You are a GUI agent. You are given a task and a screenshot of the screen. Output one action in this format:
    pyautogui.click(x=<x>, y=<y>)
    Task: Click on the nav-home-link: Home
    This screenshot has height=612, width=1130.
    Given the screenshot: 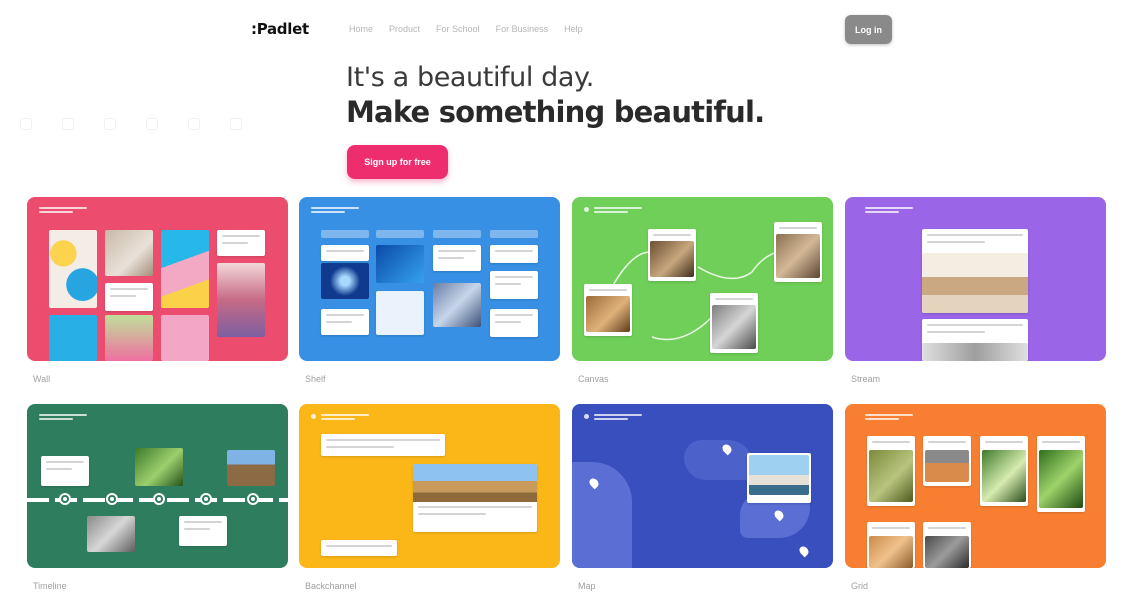 What is the action you would take?
    pyautogui.click(x=361, y=29)
    